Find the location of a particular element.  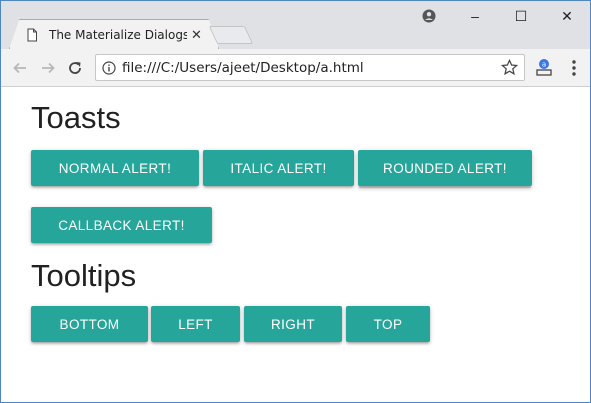

tooltip-right-button: RIGHT is located at coordinates (293, 324).